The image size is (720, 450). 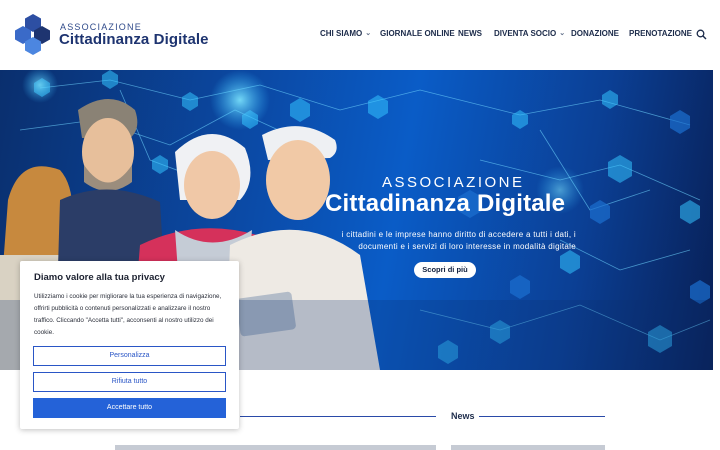 I want to click on search-icon, so click(x=701, y=34).